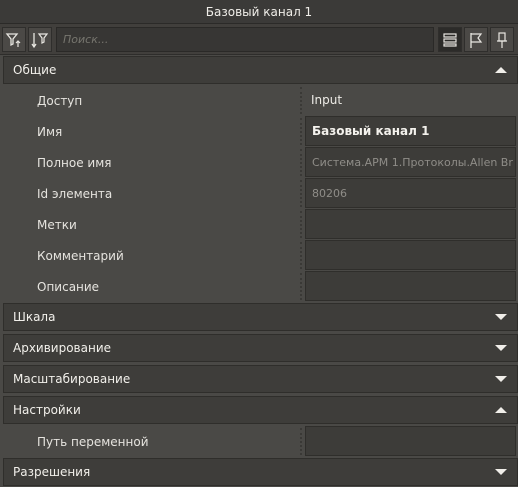 The height and width of the screenshot is (487, 518). Describe the element at coordinates (57, 224) in the screenshot. I see `property-label: Метки` at that location.